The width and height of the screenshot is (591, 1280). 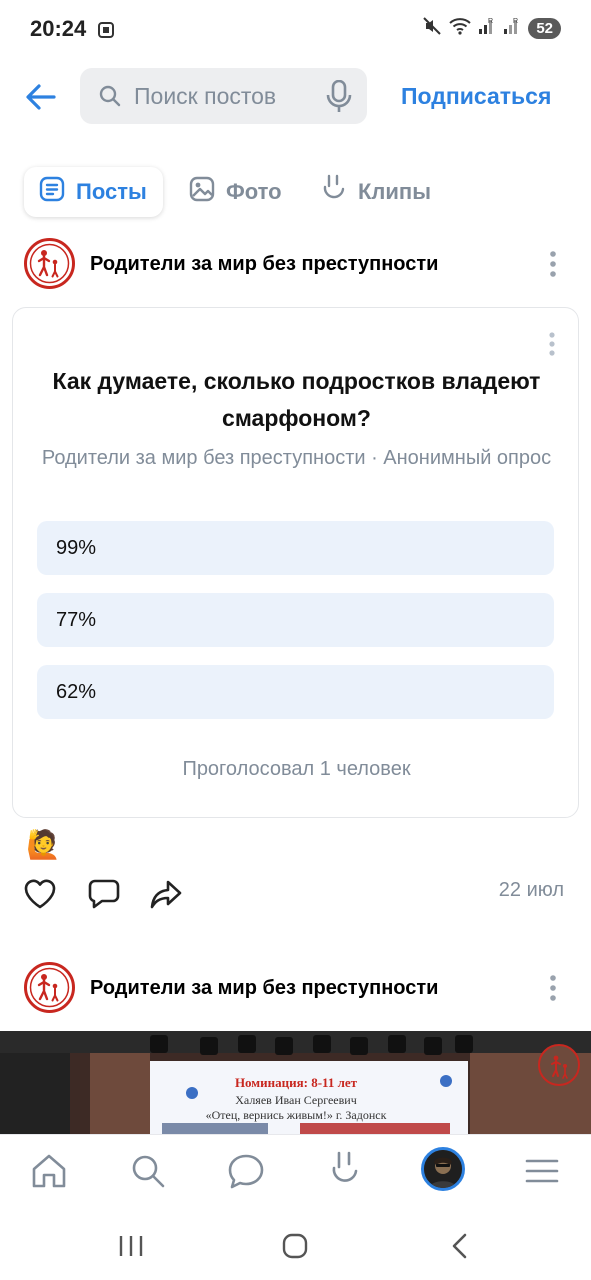 I want to click on tab-label: Фото, so click(x=254, y=191).